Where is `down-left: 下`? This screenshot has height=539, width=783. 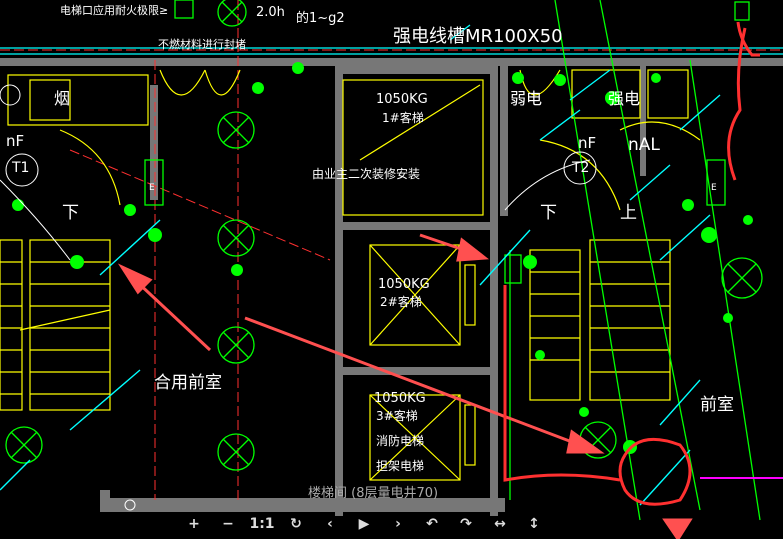
down-left: 下 is located at coordinates (70, 213).